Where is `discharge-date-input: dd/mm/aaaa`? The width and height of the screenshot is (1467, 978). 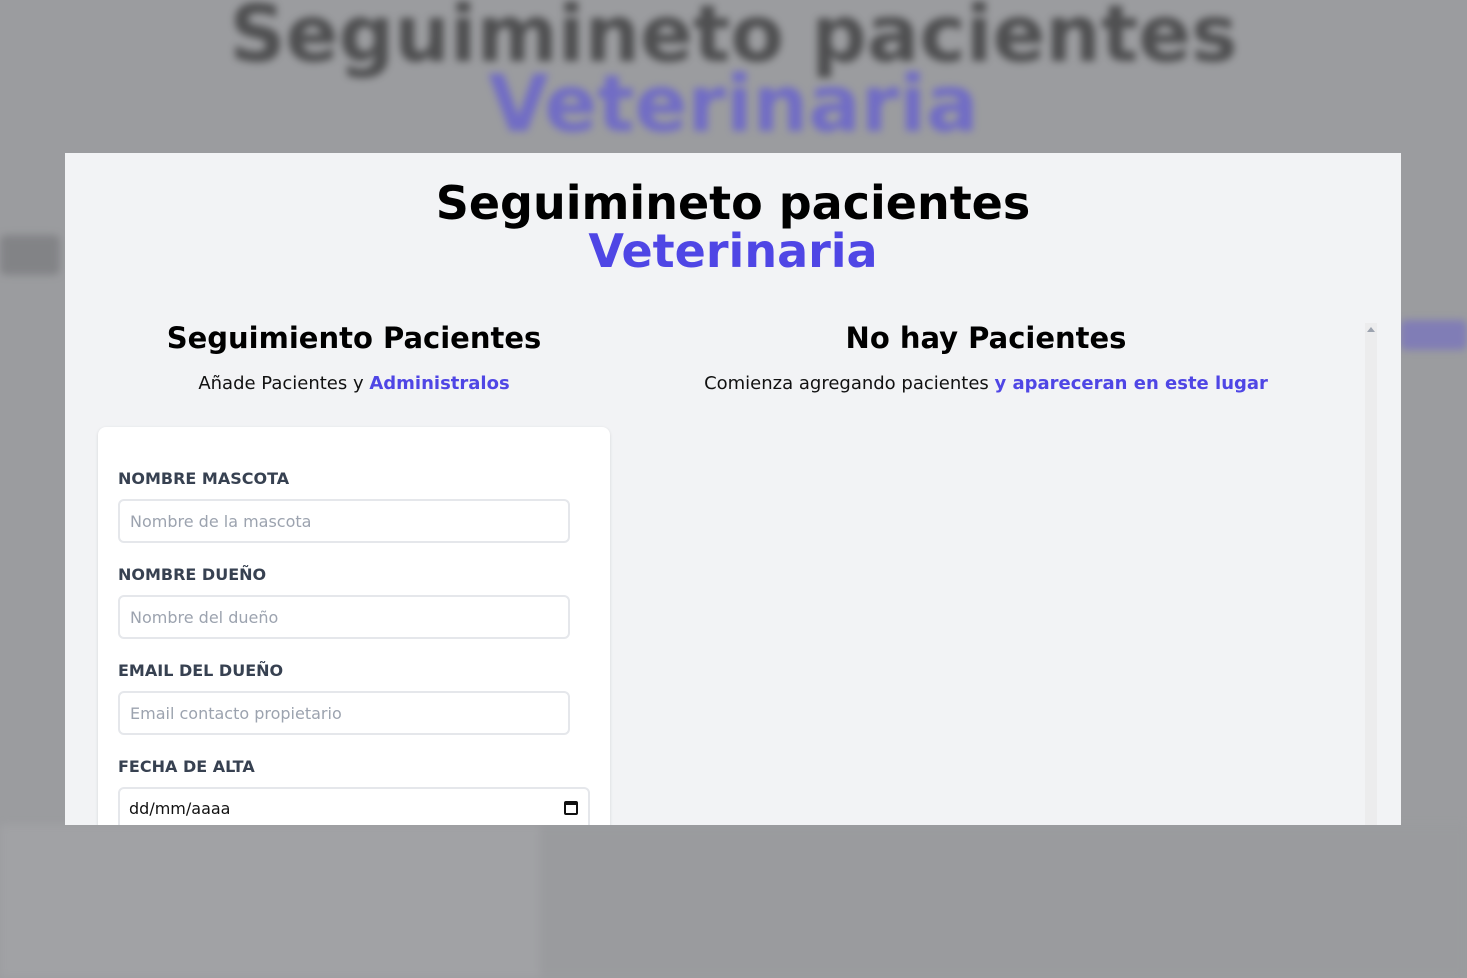
discharge-date-input: dd/mm/aaaa is located at coordinates (354, 806).